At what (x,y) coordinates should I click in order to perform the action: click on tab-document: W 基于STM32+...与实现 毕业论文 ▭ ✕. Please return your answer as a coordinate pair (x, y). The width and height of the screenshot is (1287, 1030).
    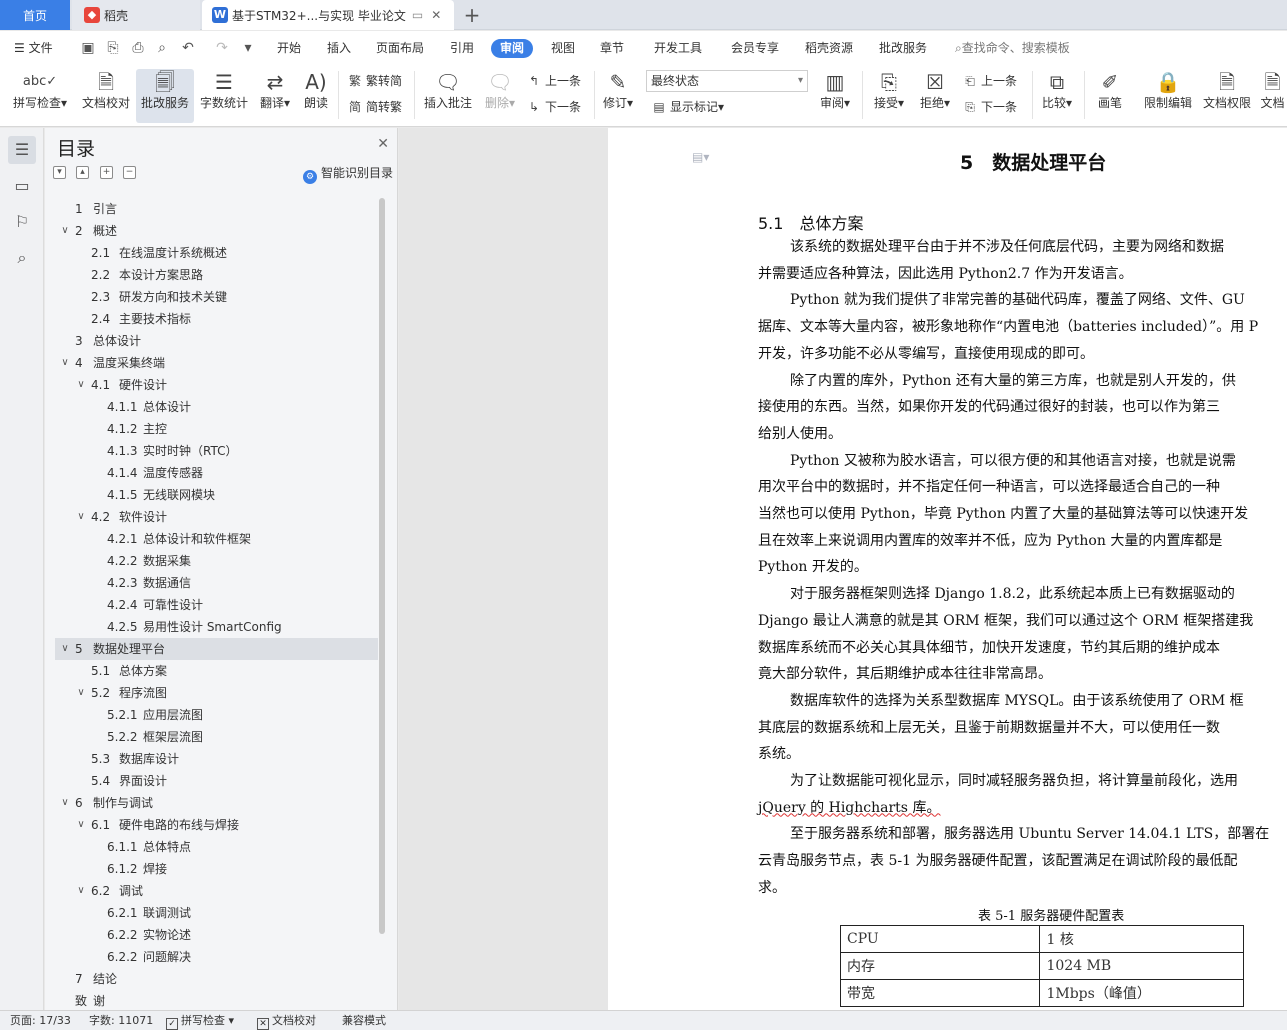
    Looking at the image, I should click on (328, 15).